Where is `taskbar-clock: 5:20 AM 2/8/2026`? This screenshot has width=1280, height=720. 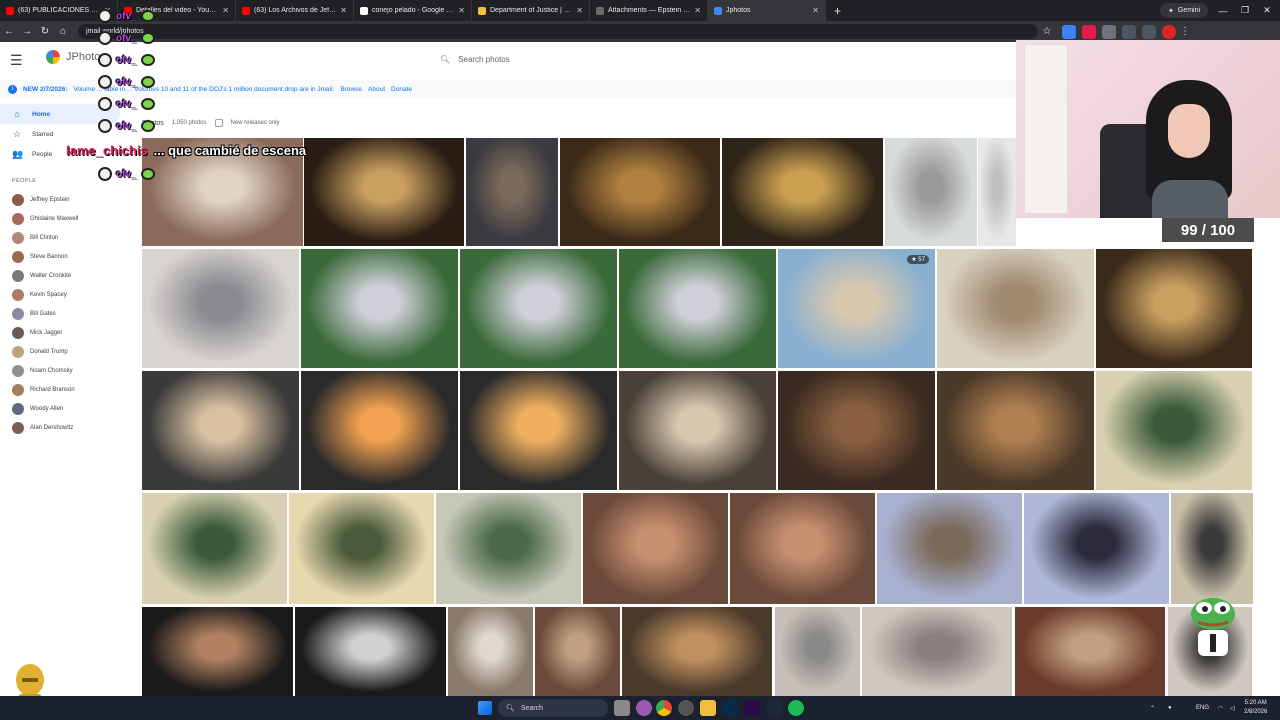
taskbar-clock: 5:20 AM 2/8/2026 is located at coordinates (1255, 708).